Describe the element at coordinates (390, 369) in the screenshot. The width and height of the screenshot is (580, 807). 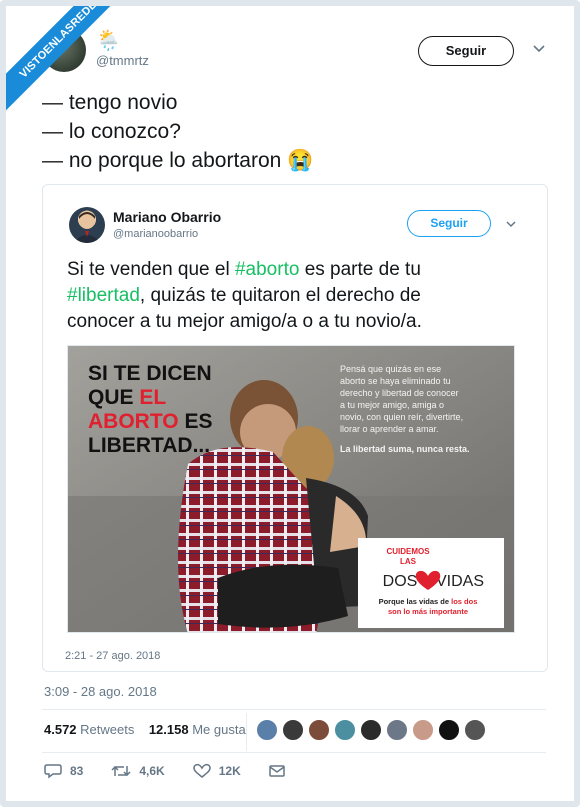
I see `image-side-text: Pensá que quizás en ese` at that location.